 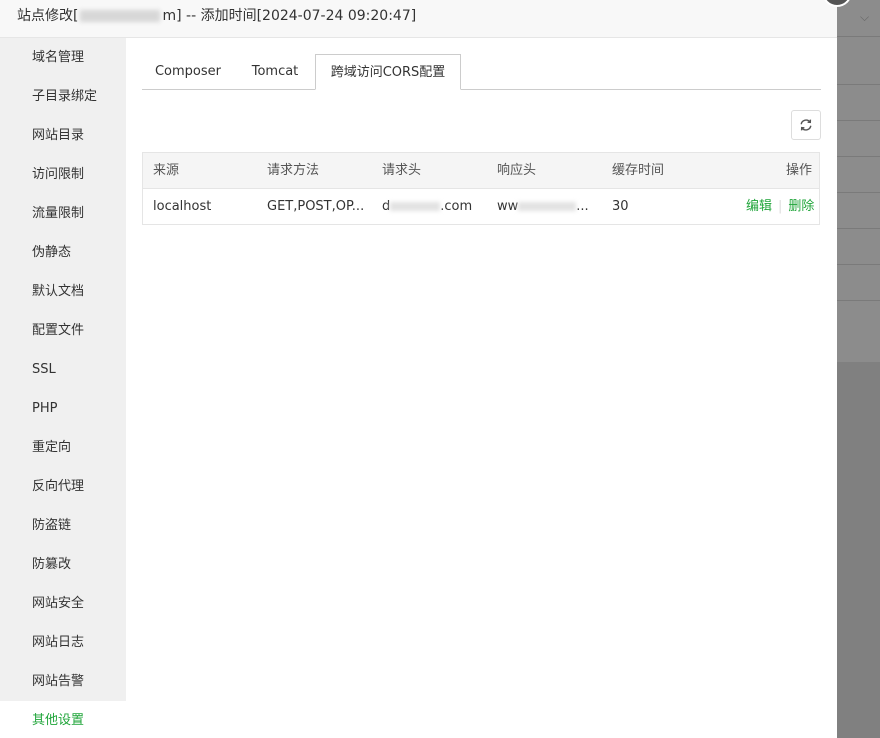 I want to click on sidebar-item-ssl: SSL, so click(x=63, y=369).